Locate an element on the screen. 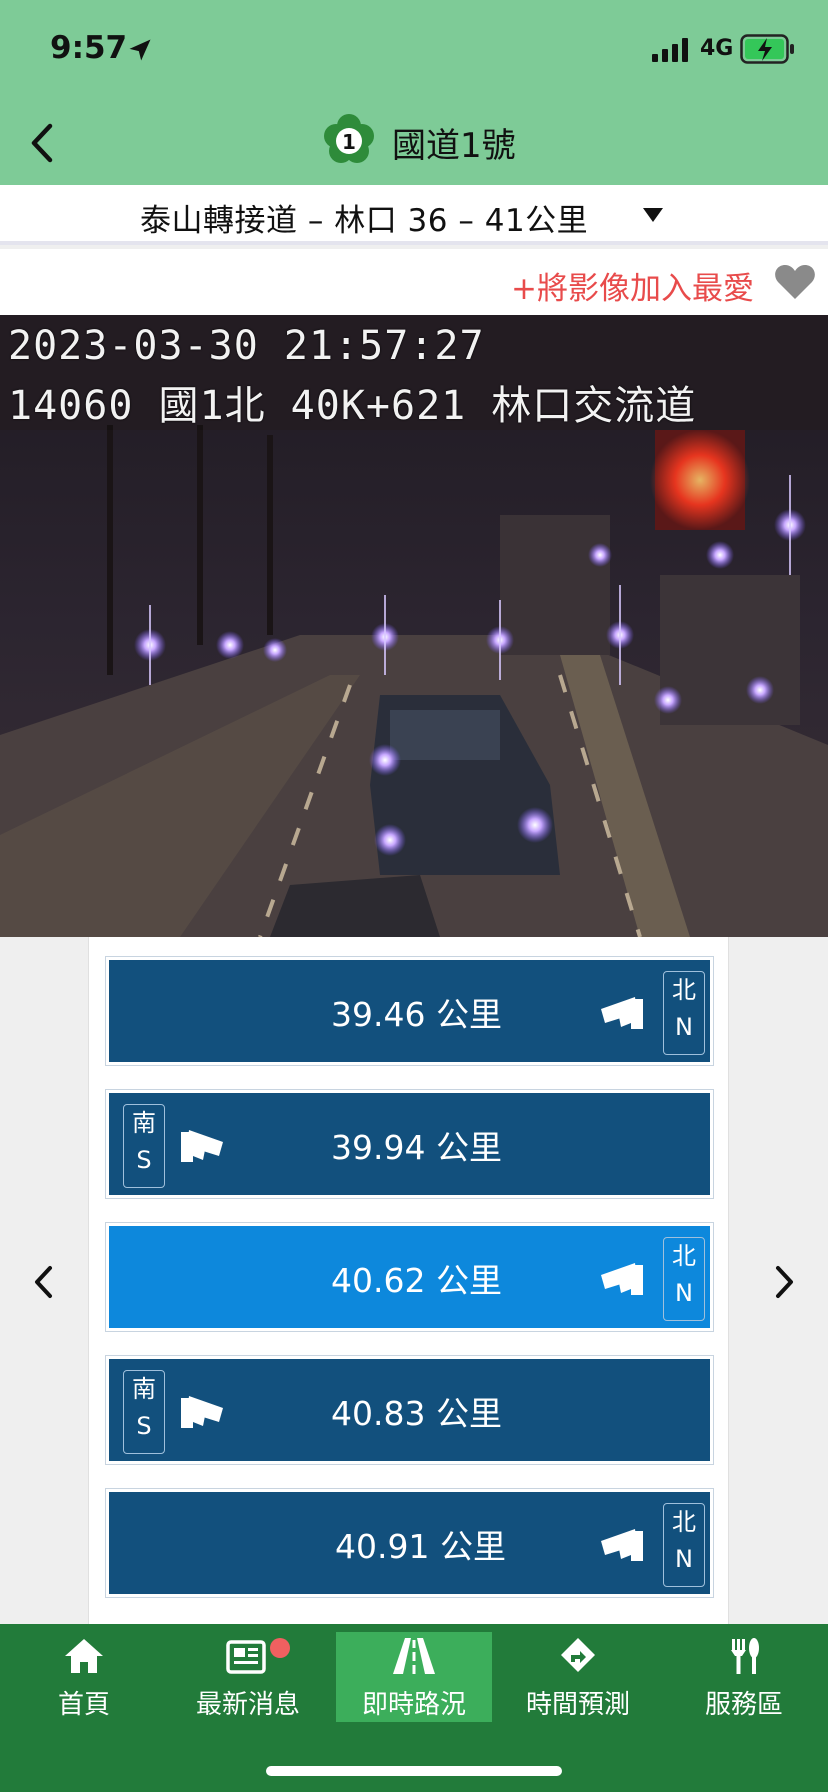  camera-location: 14060 國1北 40K+621 林口交流道 is located at coordinates (352, 406).